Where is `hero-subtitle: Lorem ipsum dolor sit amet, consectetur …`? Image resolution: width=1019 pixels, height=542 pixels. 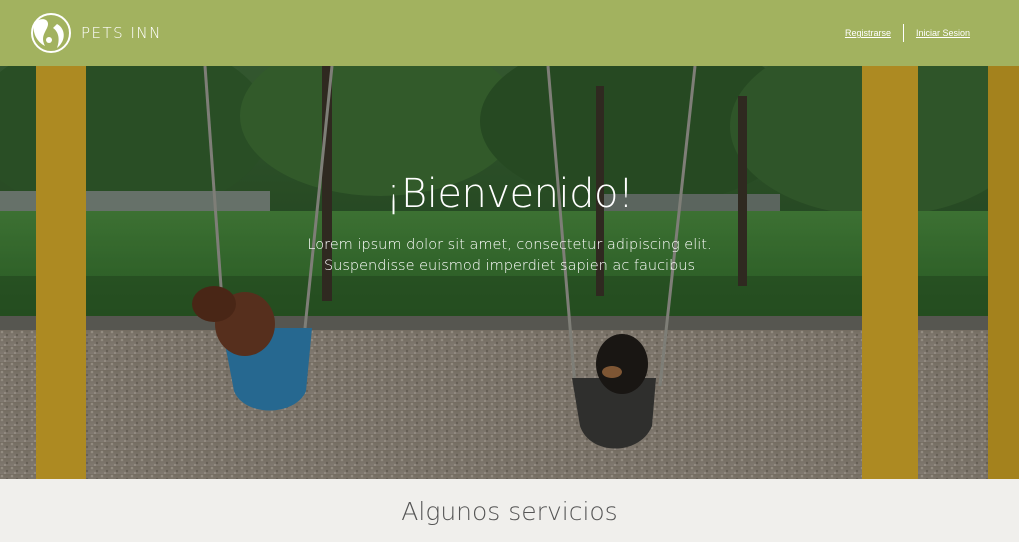 hero-subtitle: Lorem ipsum dolor sit amet, consectetur … is located at coordinates (509, 256).